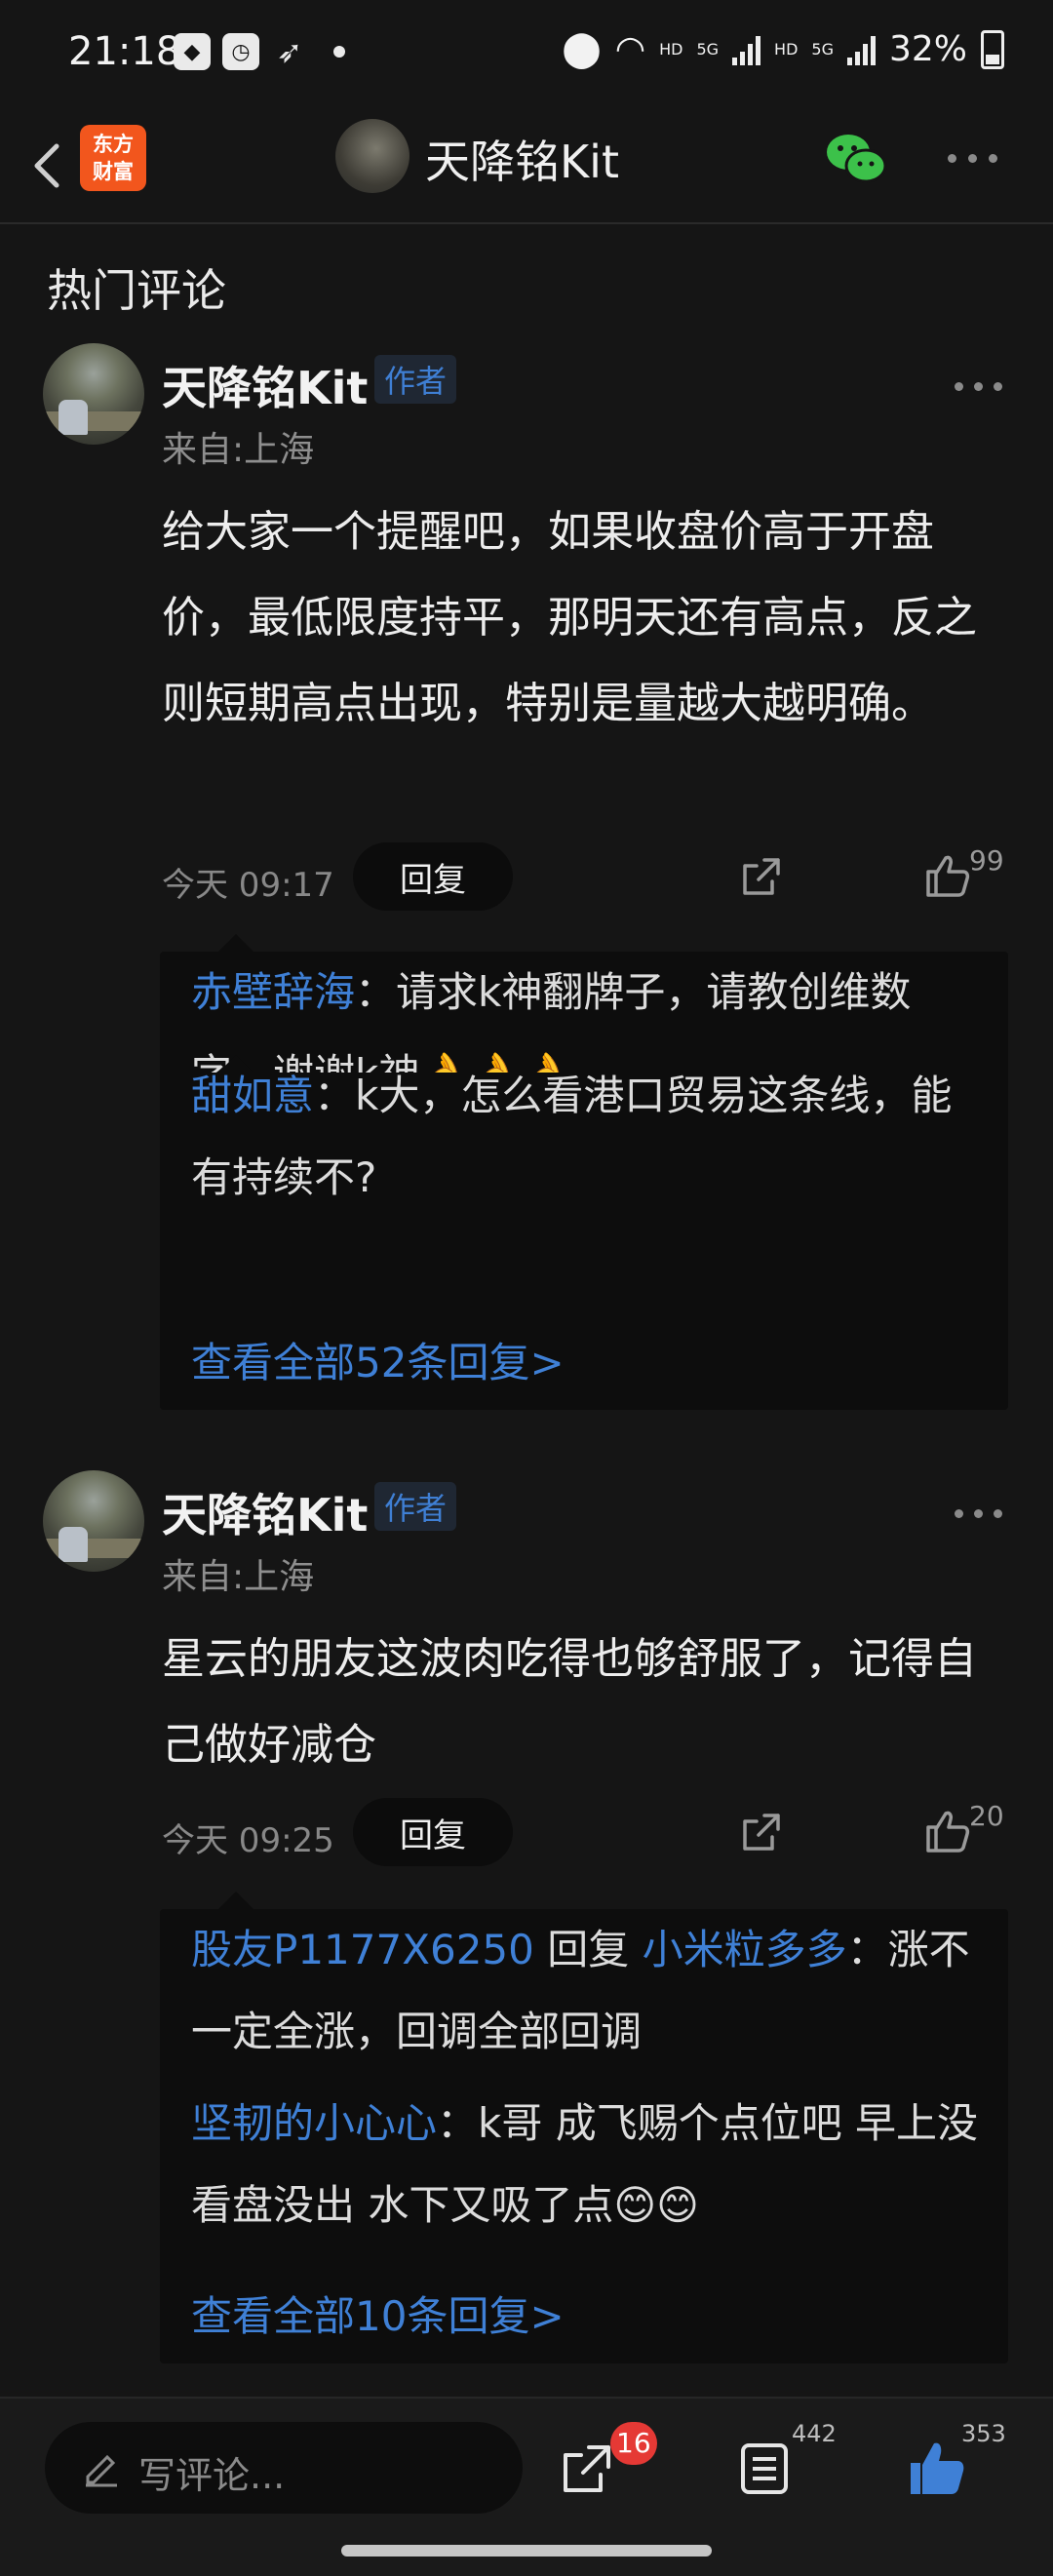 The width and height of the screenshot is (1053, 2576). Describe the element at coordinates (584, 1232) in the screenshot. I see `reply-thread-lower: 甜如意：k大，怎么看港口贸易这条线，能有持续不? 查看全部52条回复>` at that location.